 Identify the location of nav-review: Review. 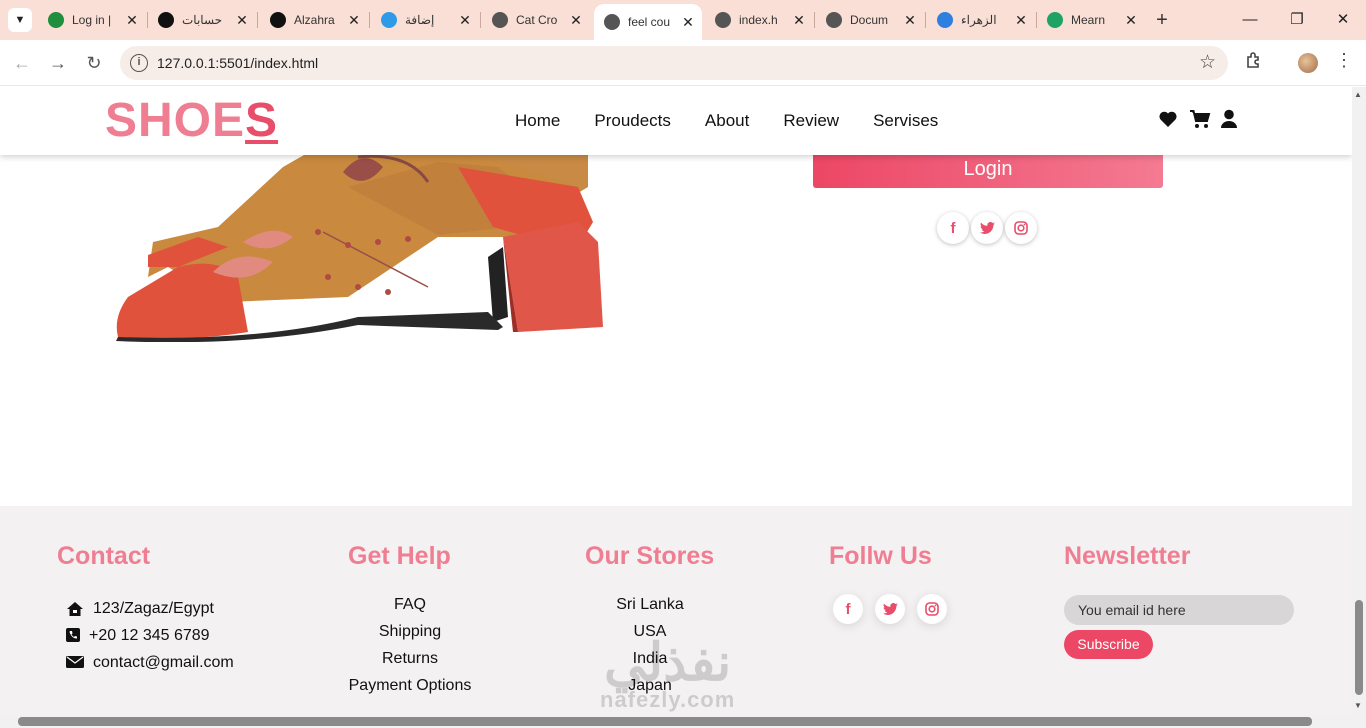
(811, 121).